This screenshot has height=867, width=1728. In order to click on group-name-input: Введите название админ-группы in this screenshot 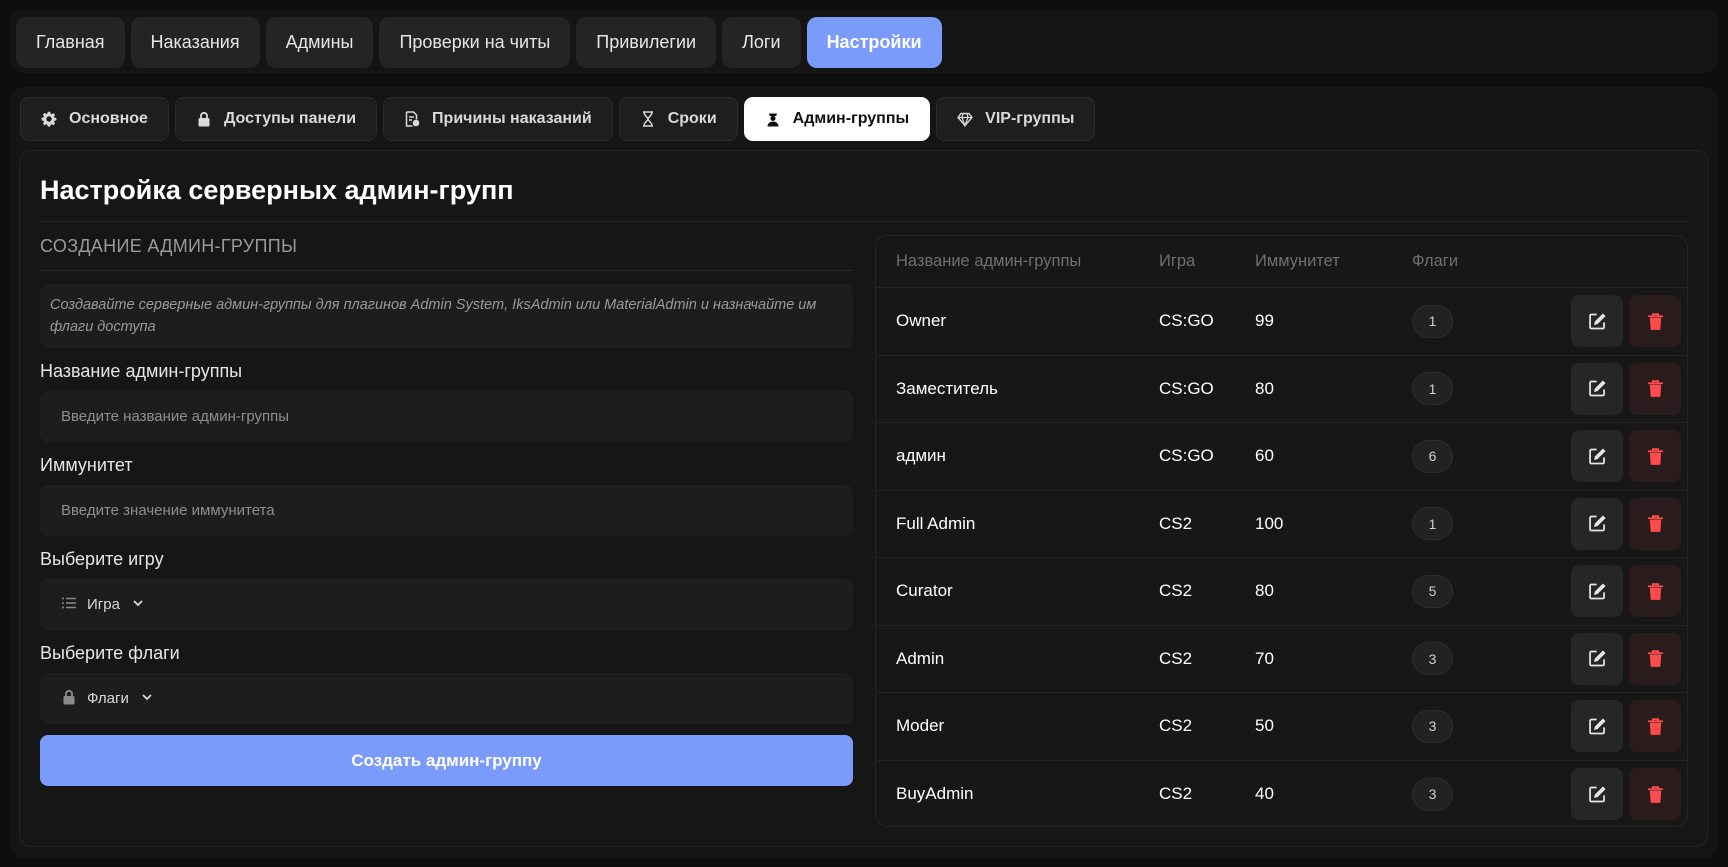, I will do `click(446, 416)`.